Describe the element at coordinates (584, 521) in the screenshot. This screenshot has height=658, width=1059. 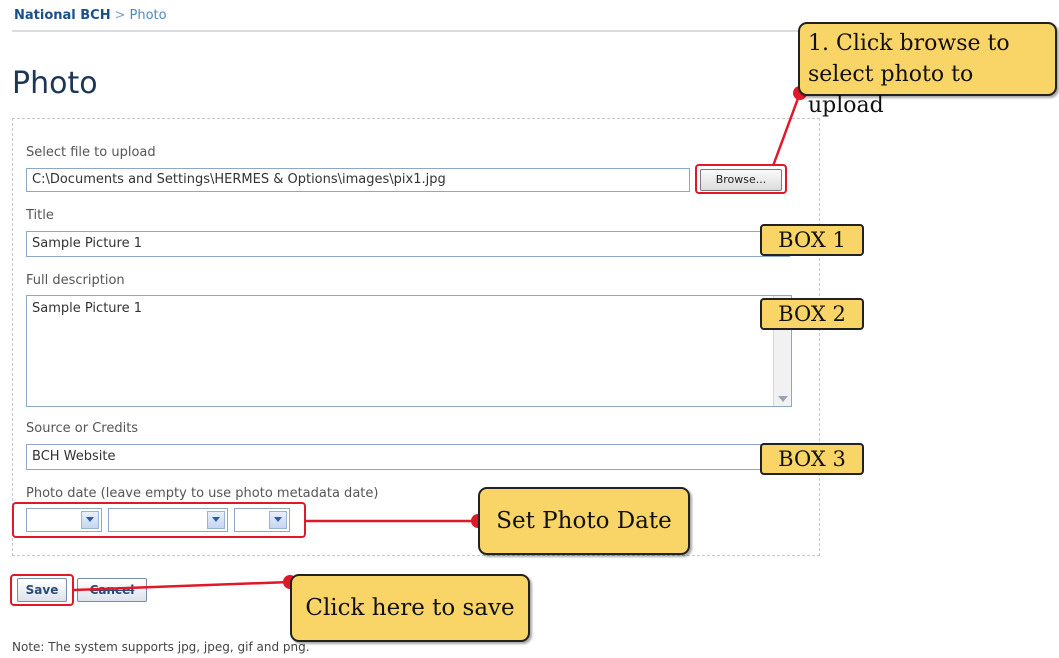
I see `date-instruction-callout: Set Photo Date` at that location.